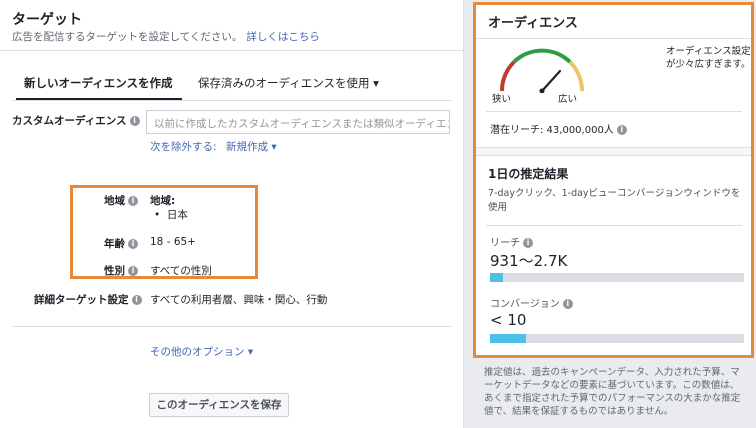 The height and width of the screenshot is (428, 756). What do you see at coordinates (617, 338) in the screenshot?
I see `conversion-bar` at bounding box center [617, 338].